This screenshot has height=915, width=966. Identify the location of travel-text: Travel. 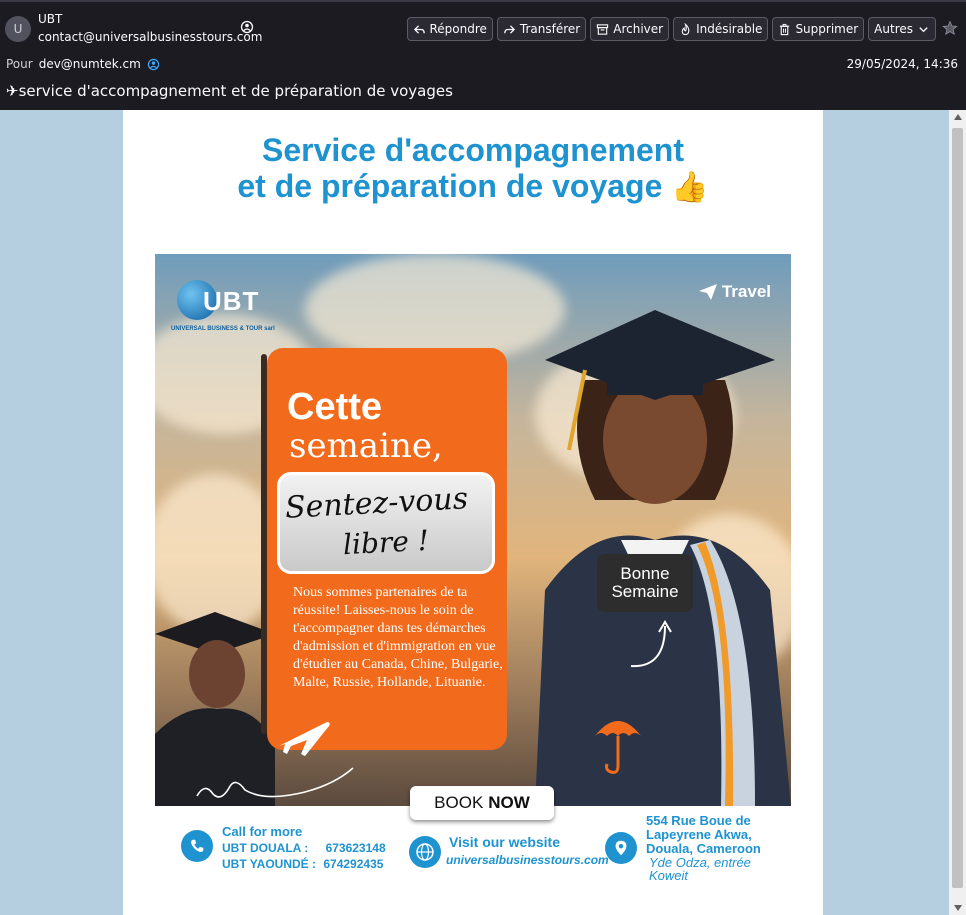
(746, 291).